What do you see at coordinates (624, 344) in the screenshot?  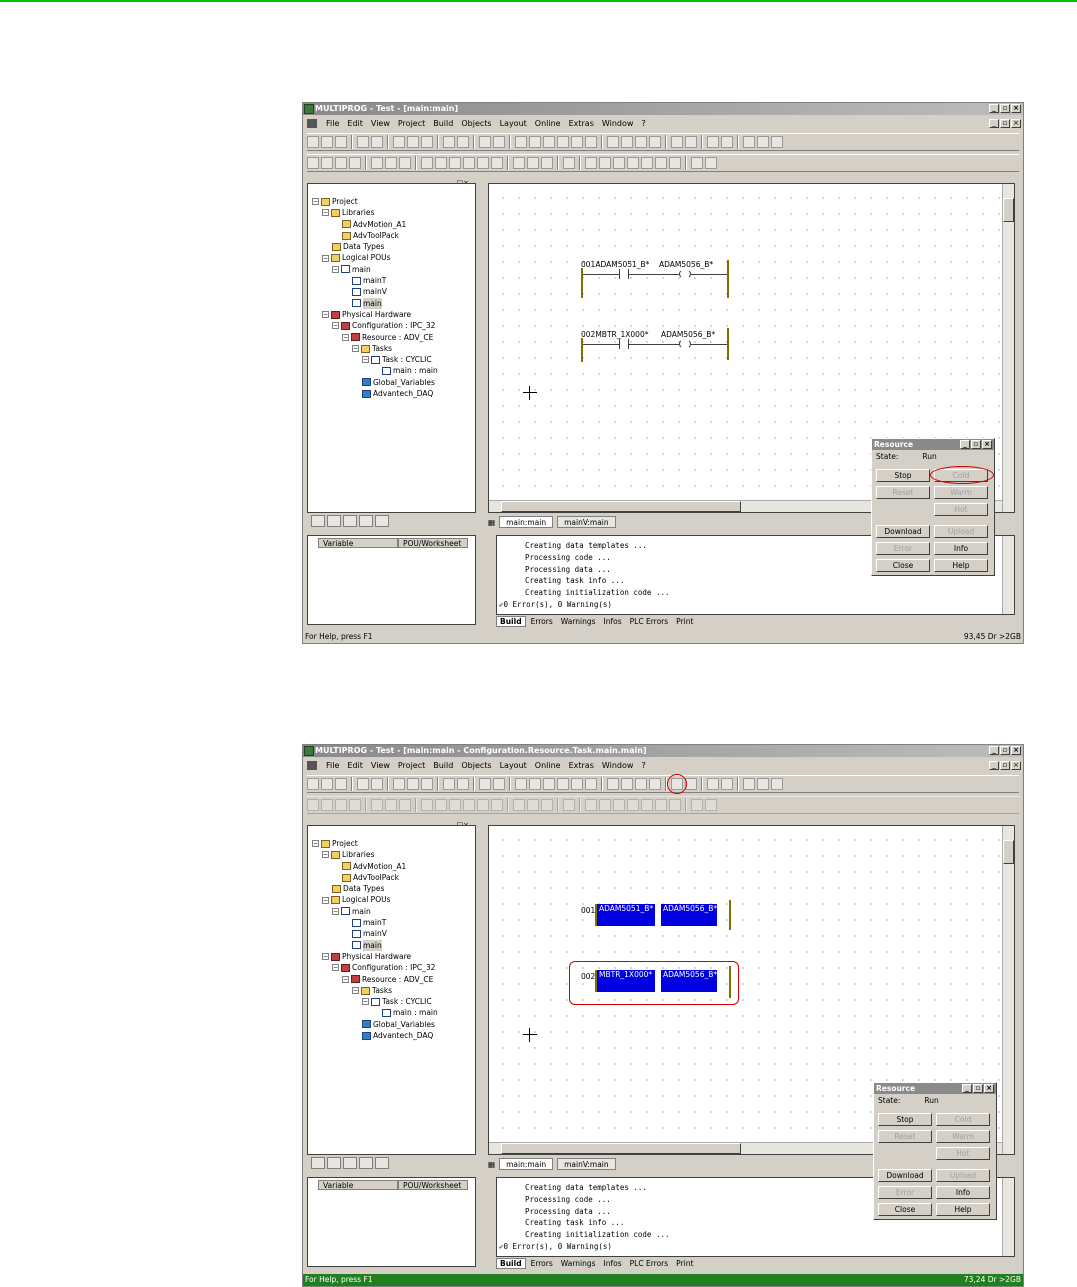 I see `contact-symbol` at bounding box center [624, 344].